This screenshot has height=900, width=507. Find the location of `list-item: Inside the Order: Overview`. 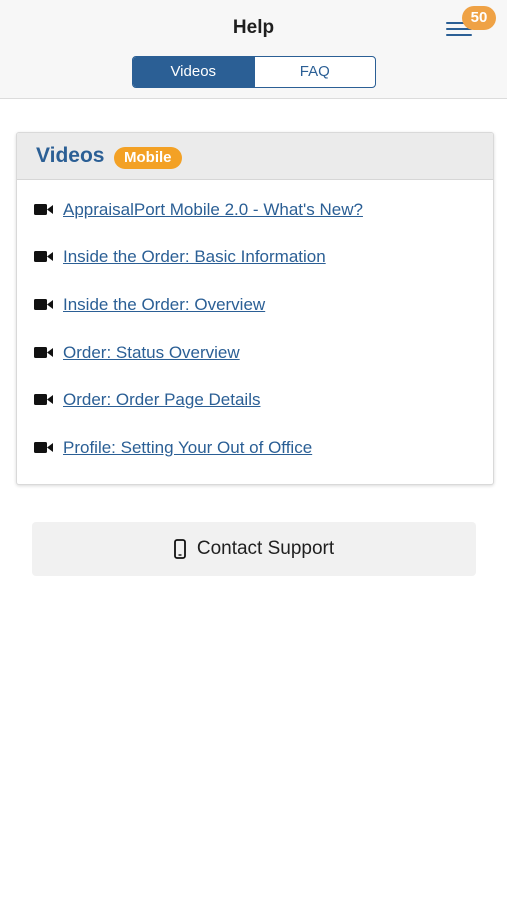

list-item: Inside the Order: Overview is located at coordinates (255, 306).